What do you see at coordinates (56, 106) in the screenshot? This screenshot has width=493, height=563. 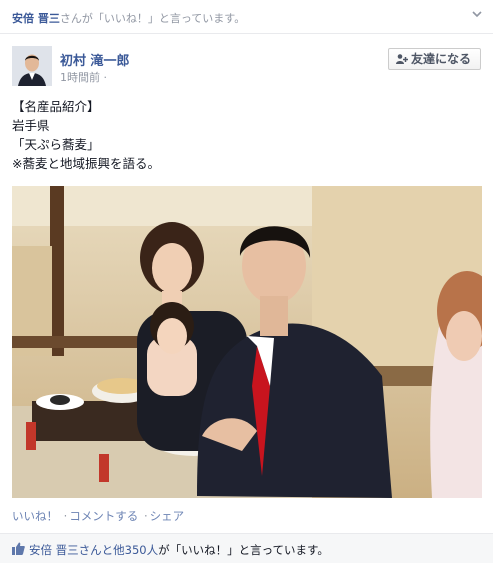 I see `post-line: 【名産品紹介】` at bounding box center [56, 106].